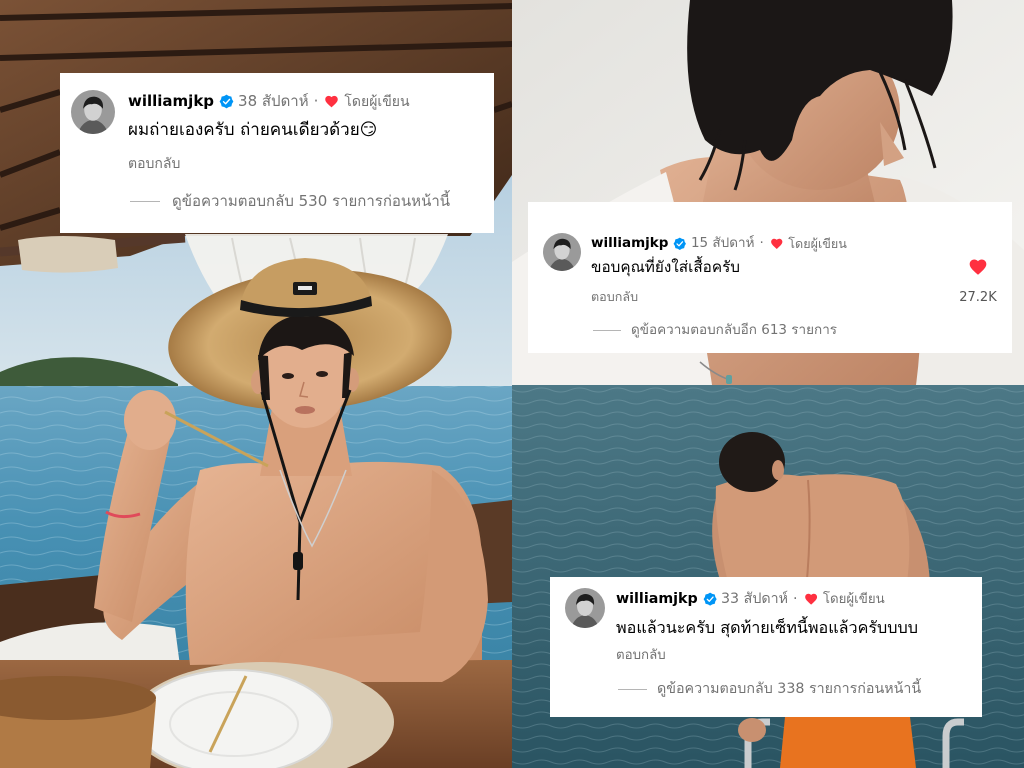 The image size is (1024, 768). What do you see at coordinates (298, 561) in the screenshot?
I see `strap-toggle` at bounding box center [298, 561].